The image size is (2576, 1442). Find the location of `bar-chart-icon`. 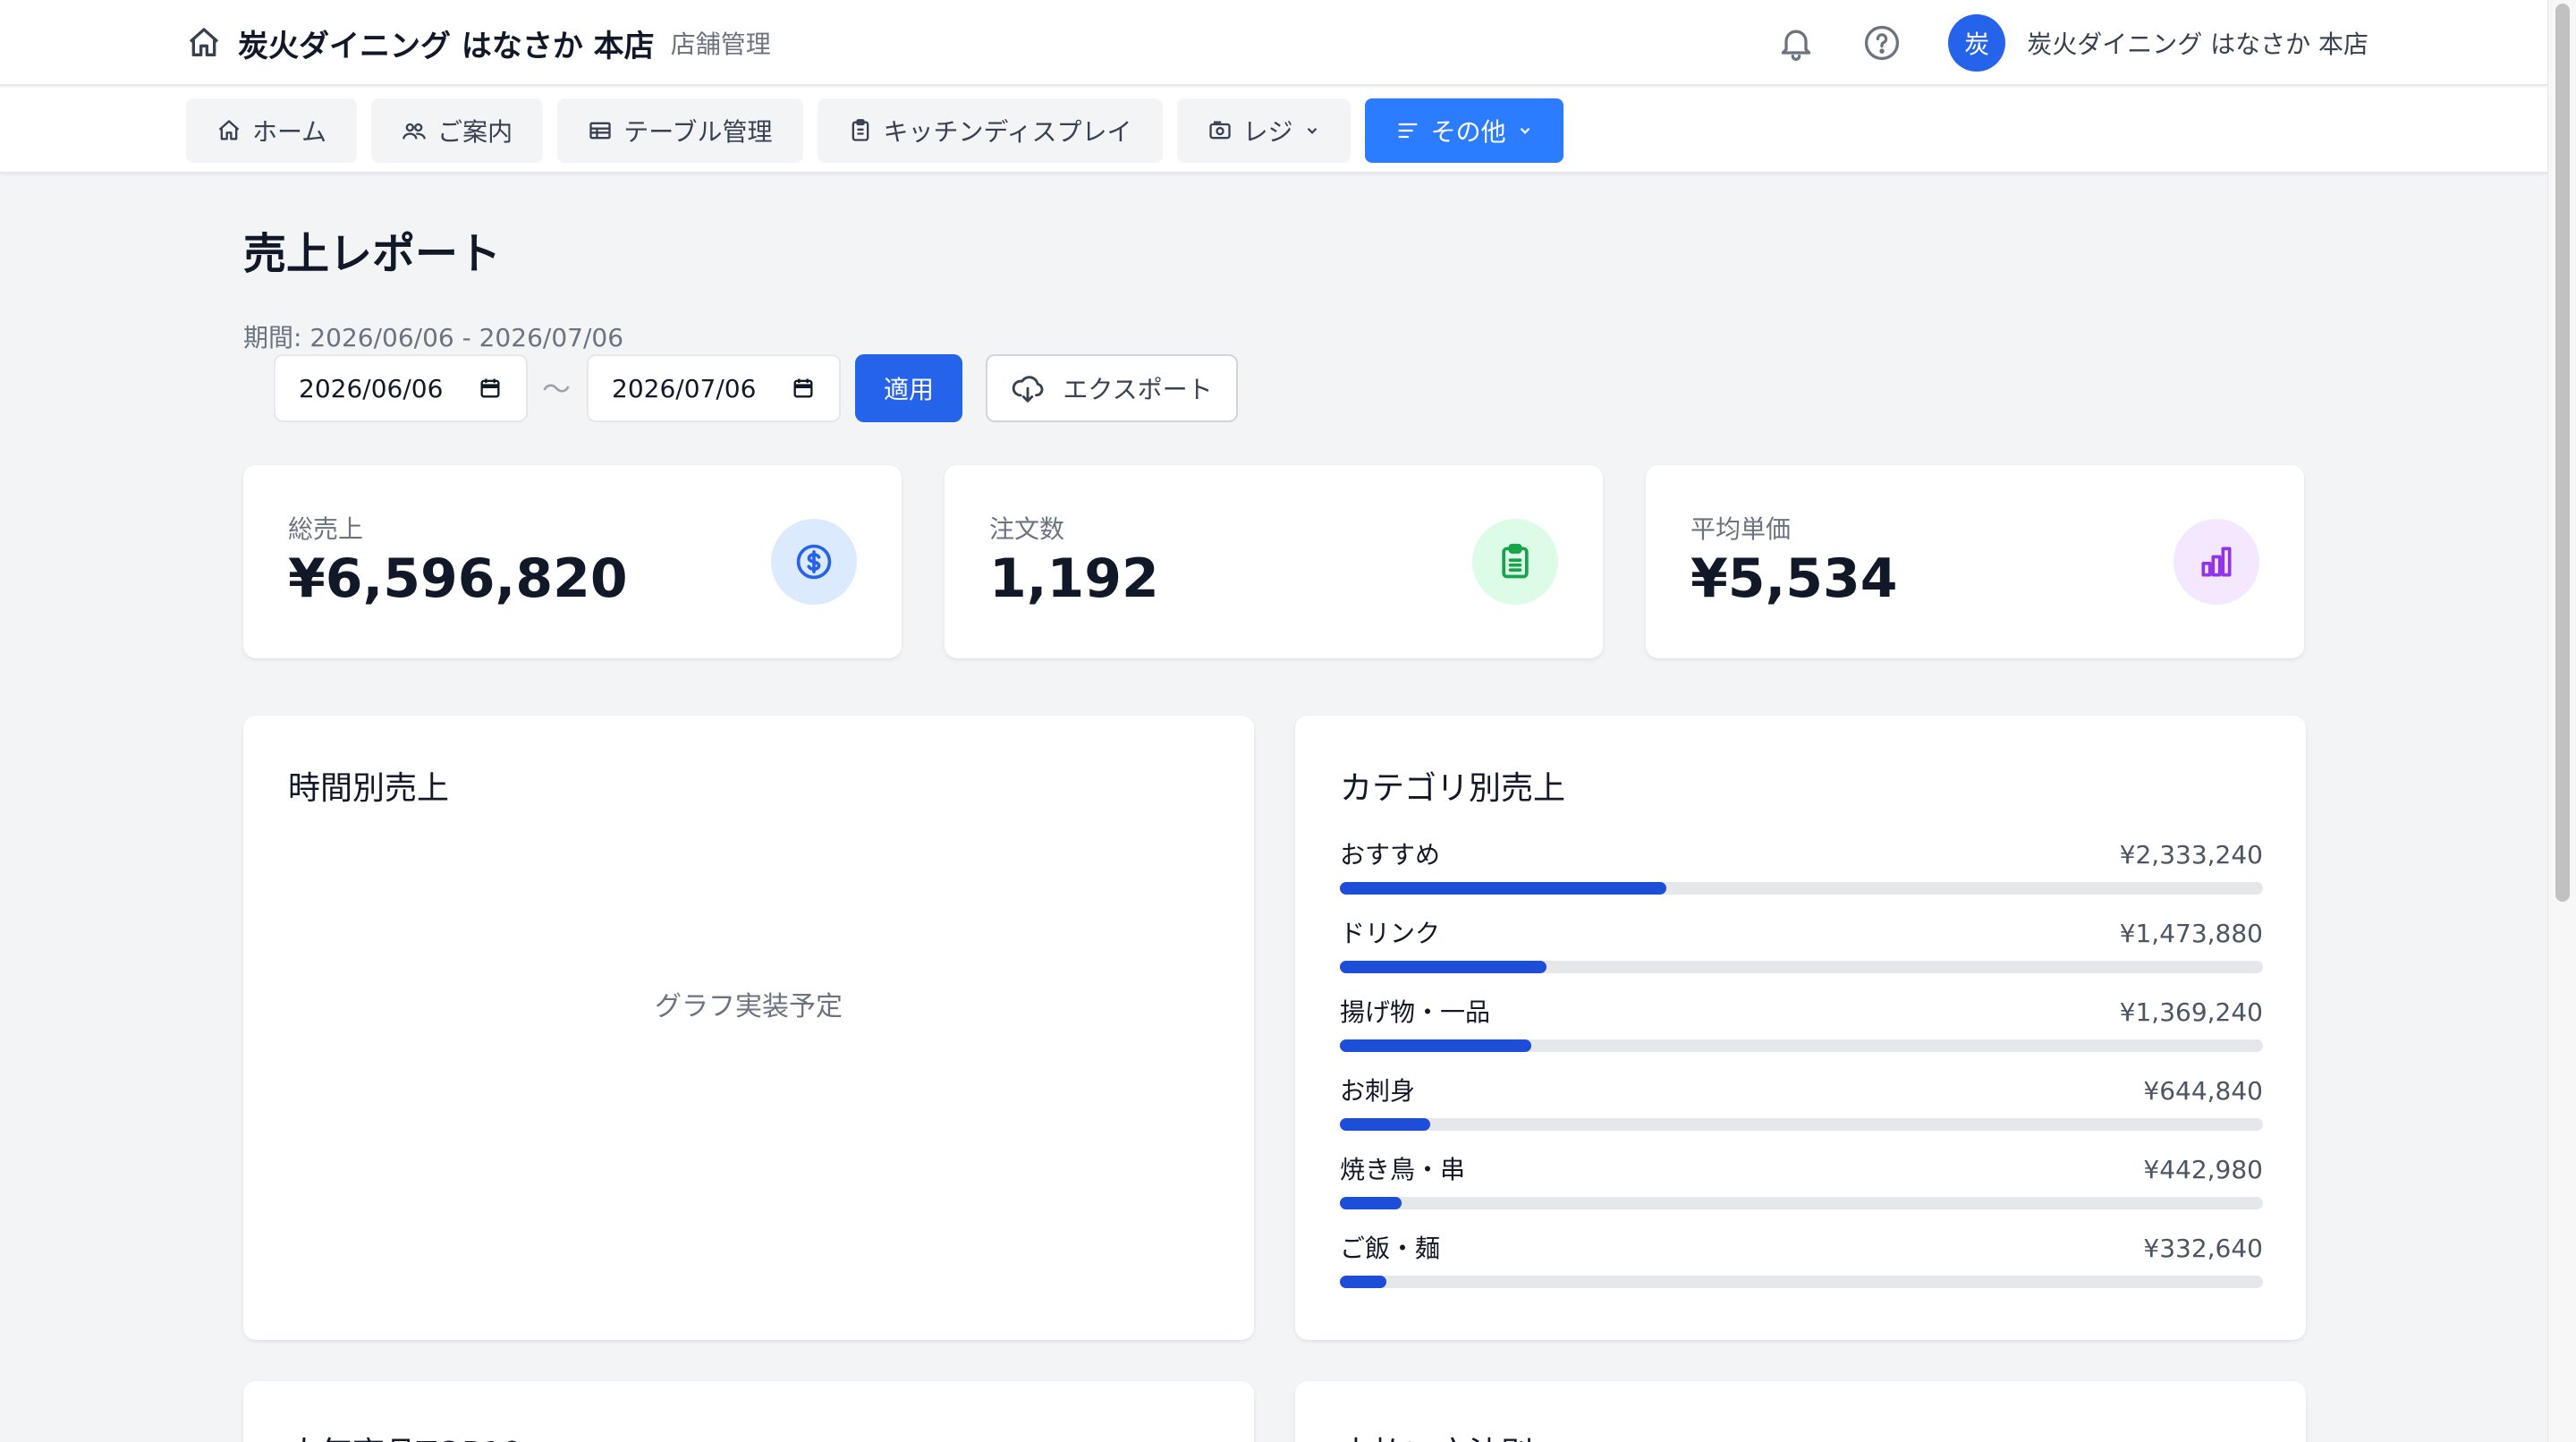

bar-chart-icon is located at coordinates (2216, 562).